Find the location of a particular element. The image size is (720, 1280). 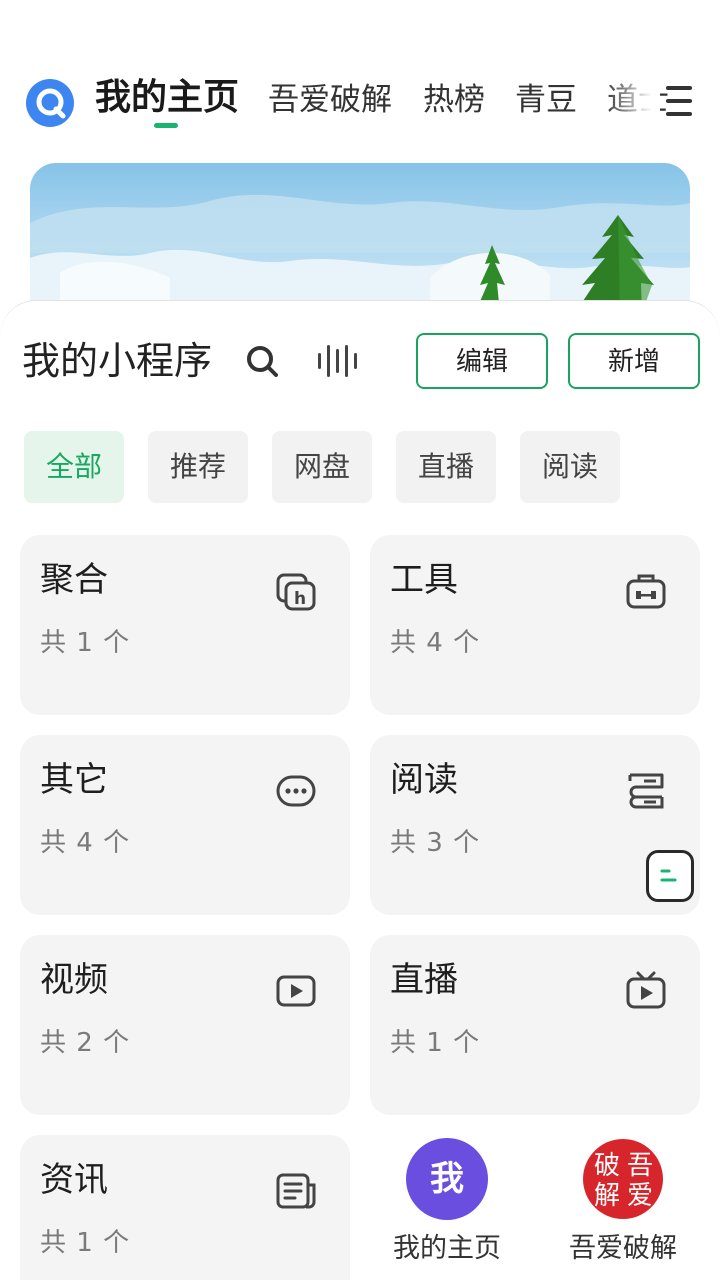

app-logo-icon is located at coordinates (50, 103).